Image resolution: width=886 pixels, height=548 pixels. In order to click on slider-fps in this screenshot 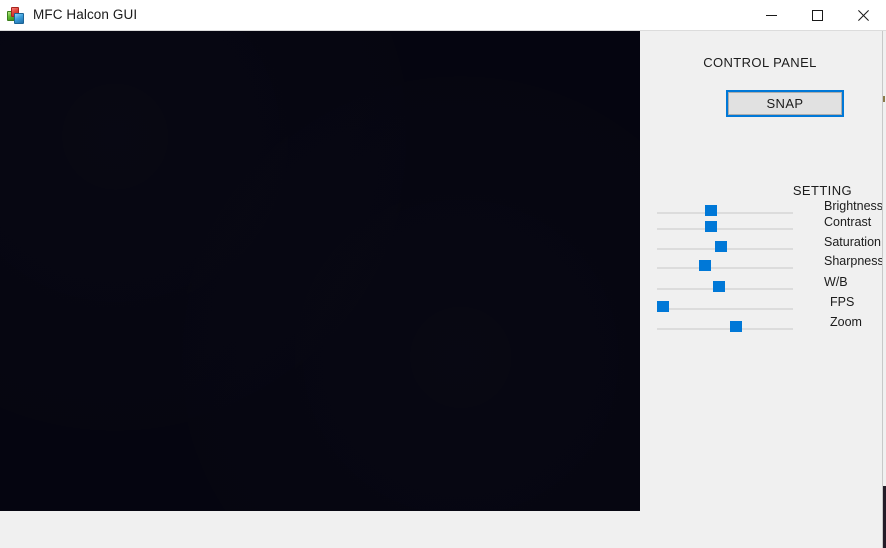, I will do `click(725, 309)`.